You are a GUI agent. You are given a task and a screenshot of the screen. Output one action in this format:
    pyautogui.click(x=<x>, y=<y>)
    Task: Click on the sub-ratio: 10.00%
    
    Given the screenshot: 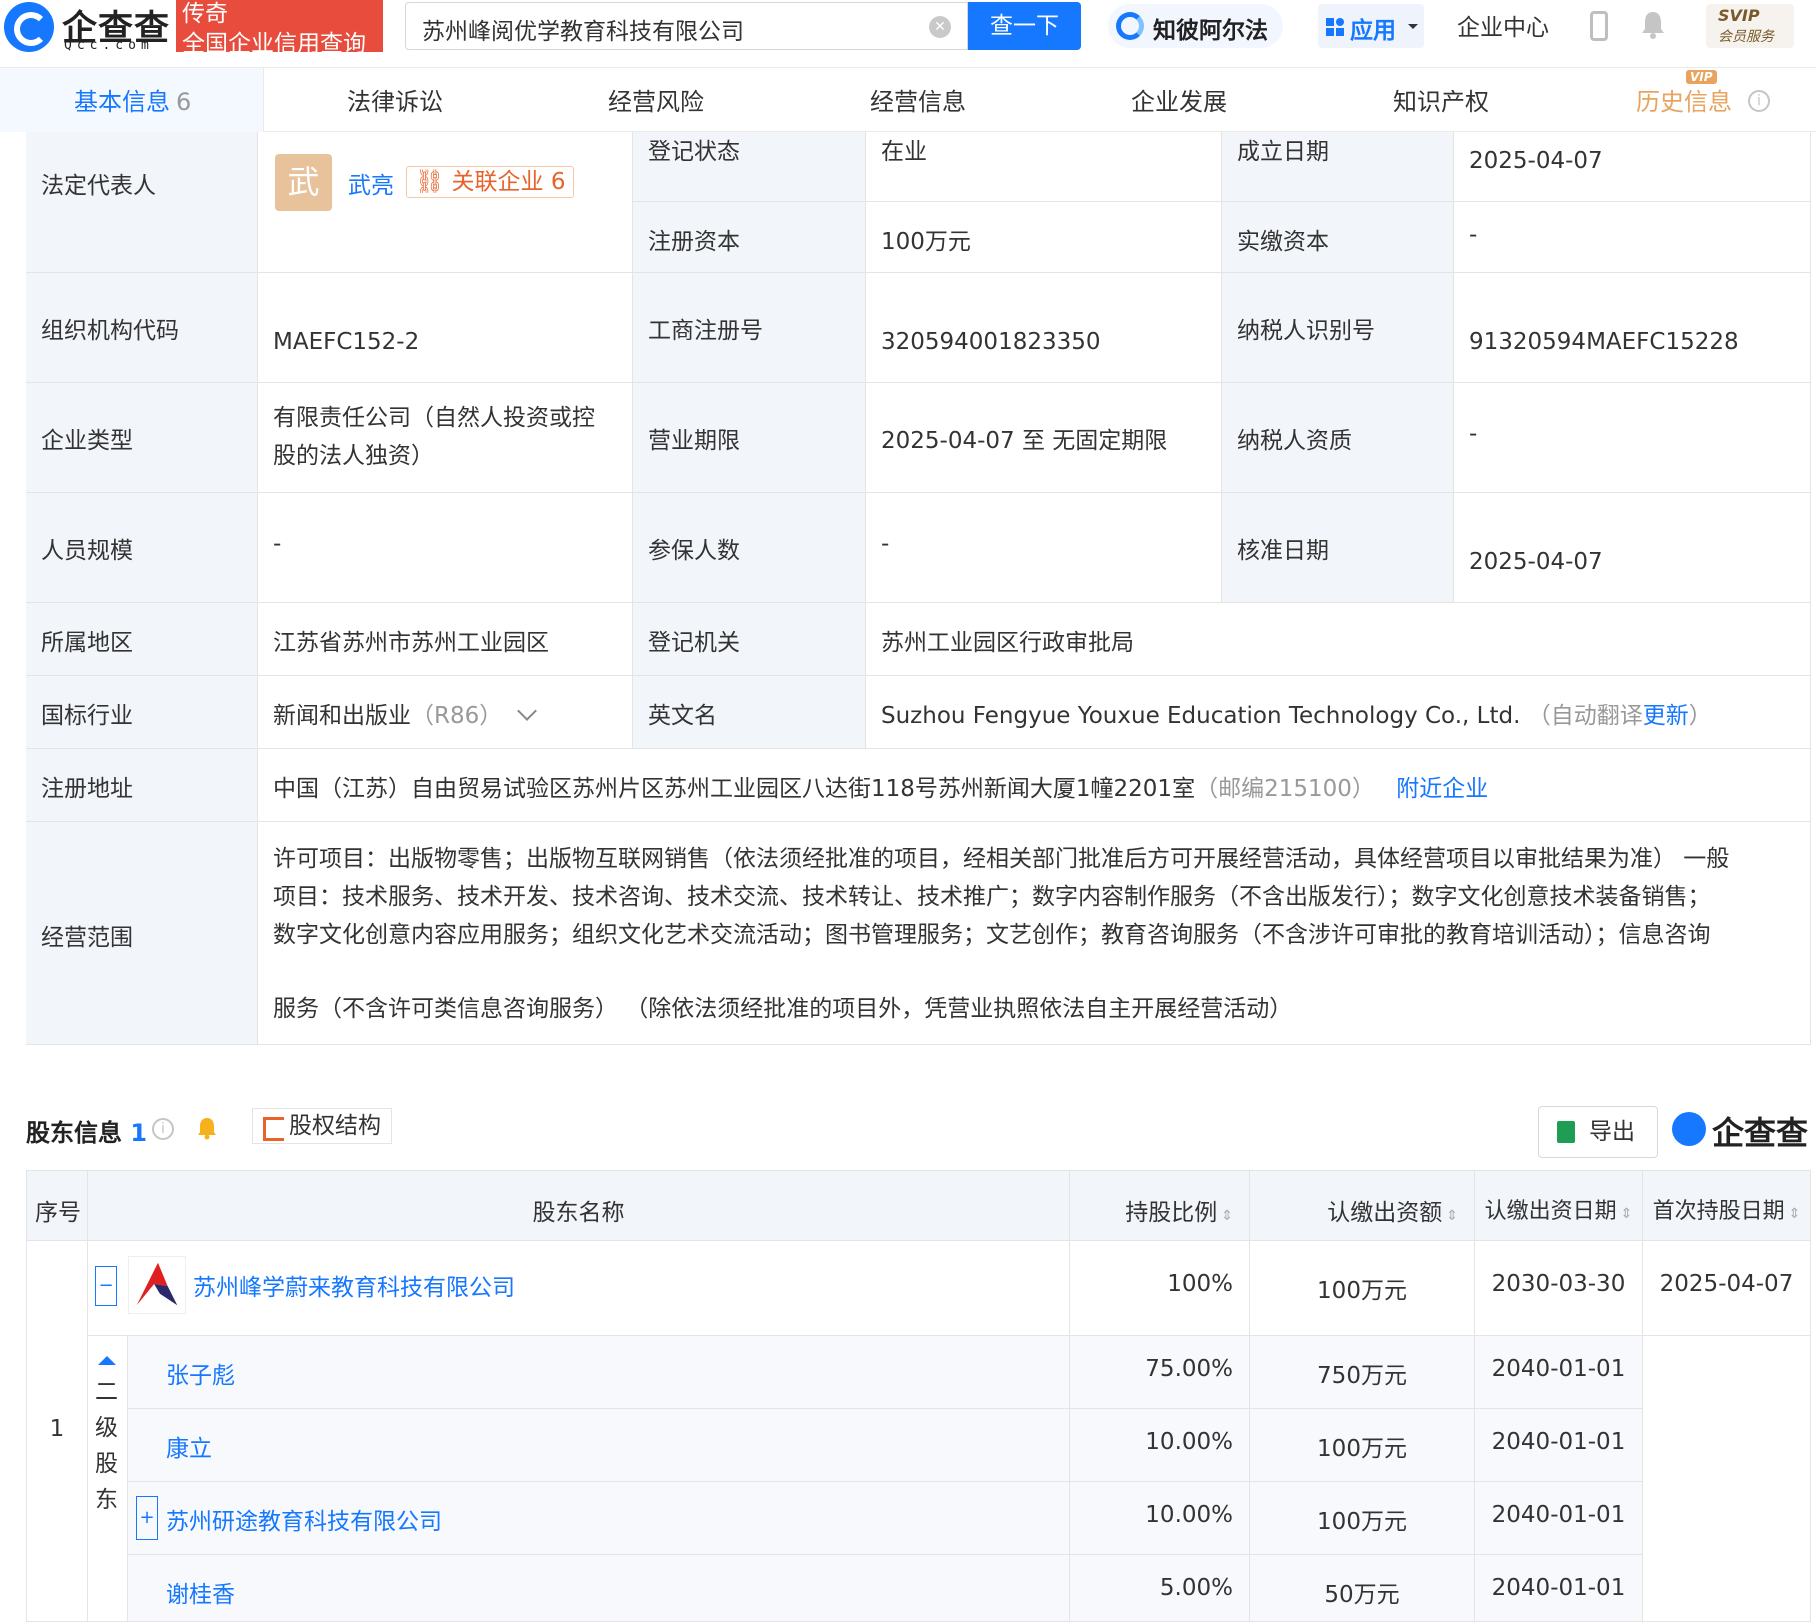 What is the action you would take?
    pyautogui.click(x=1160, y=1445)
    